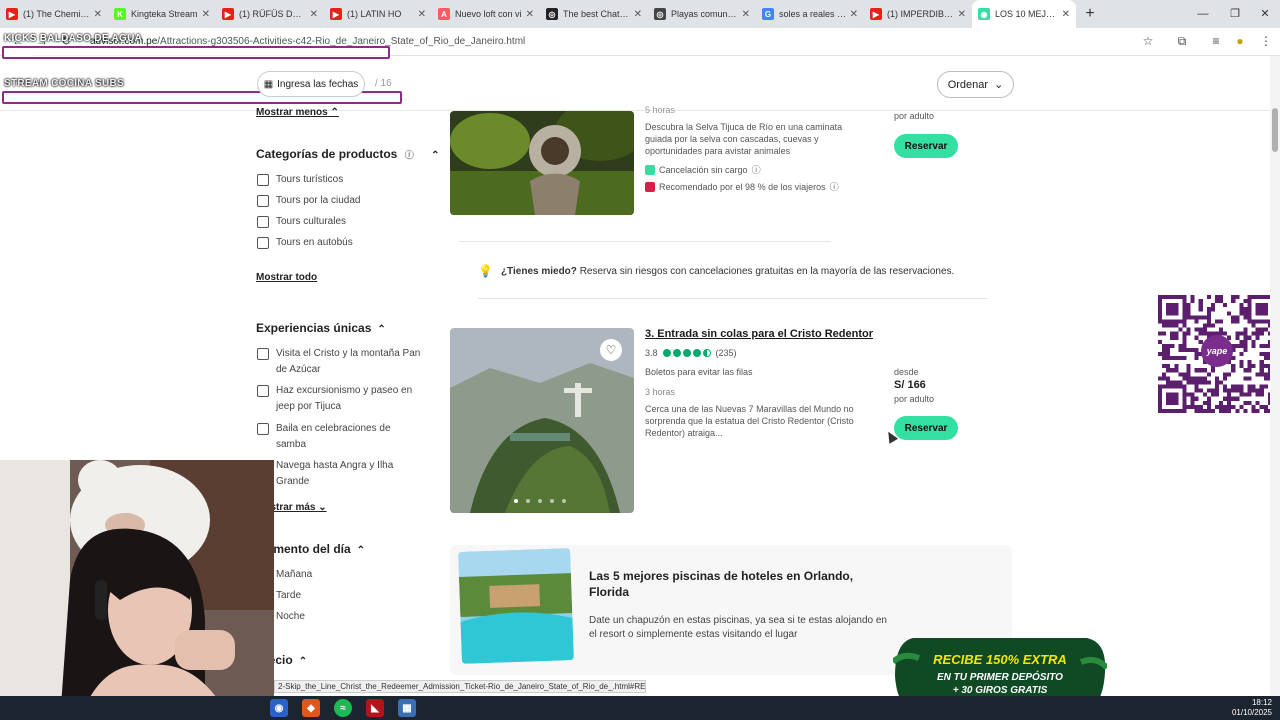 This screenshot has width=1280, height=720. I want to click on filter-checkbox: Tours turísticos, so click(300, 180).